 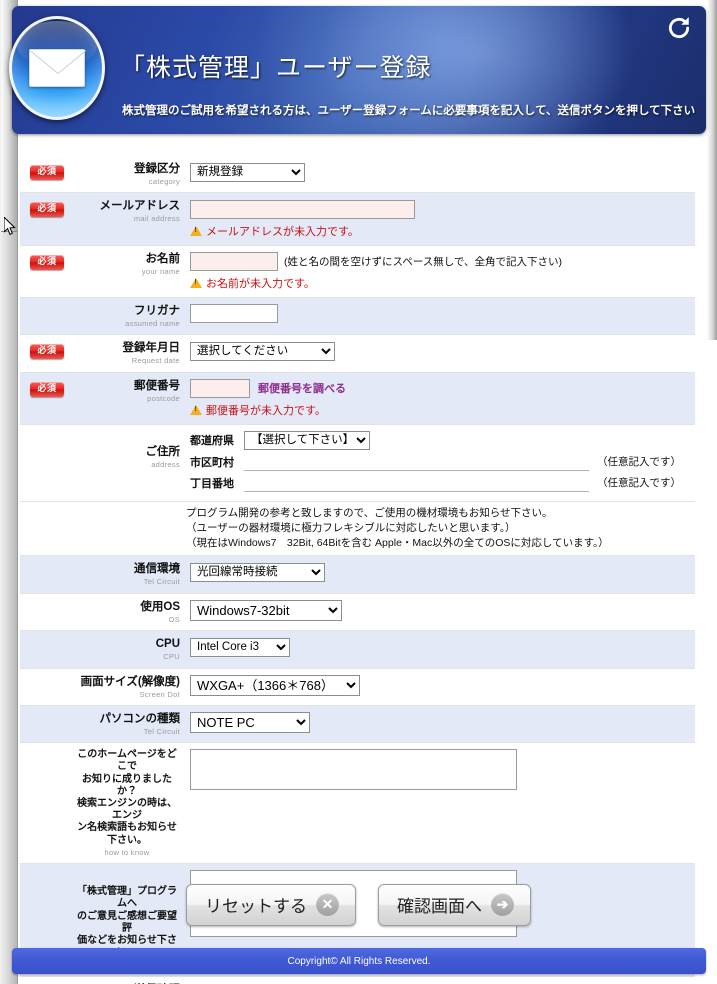 What do you see at coordinates (275, 685) in the screenshot?
I see `screen-select: WXGA+（1366＊768）` at bounding box center [275, 685].